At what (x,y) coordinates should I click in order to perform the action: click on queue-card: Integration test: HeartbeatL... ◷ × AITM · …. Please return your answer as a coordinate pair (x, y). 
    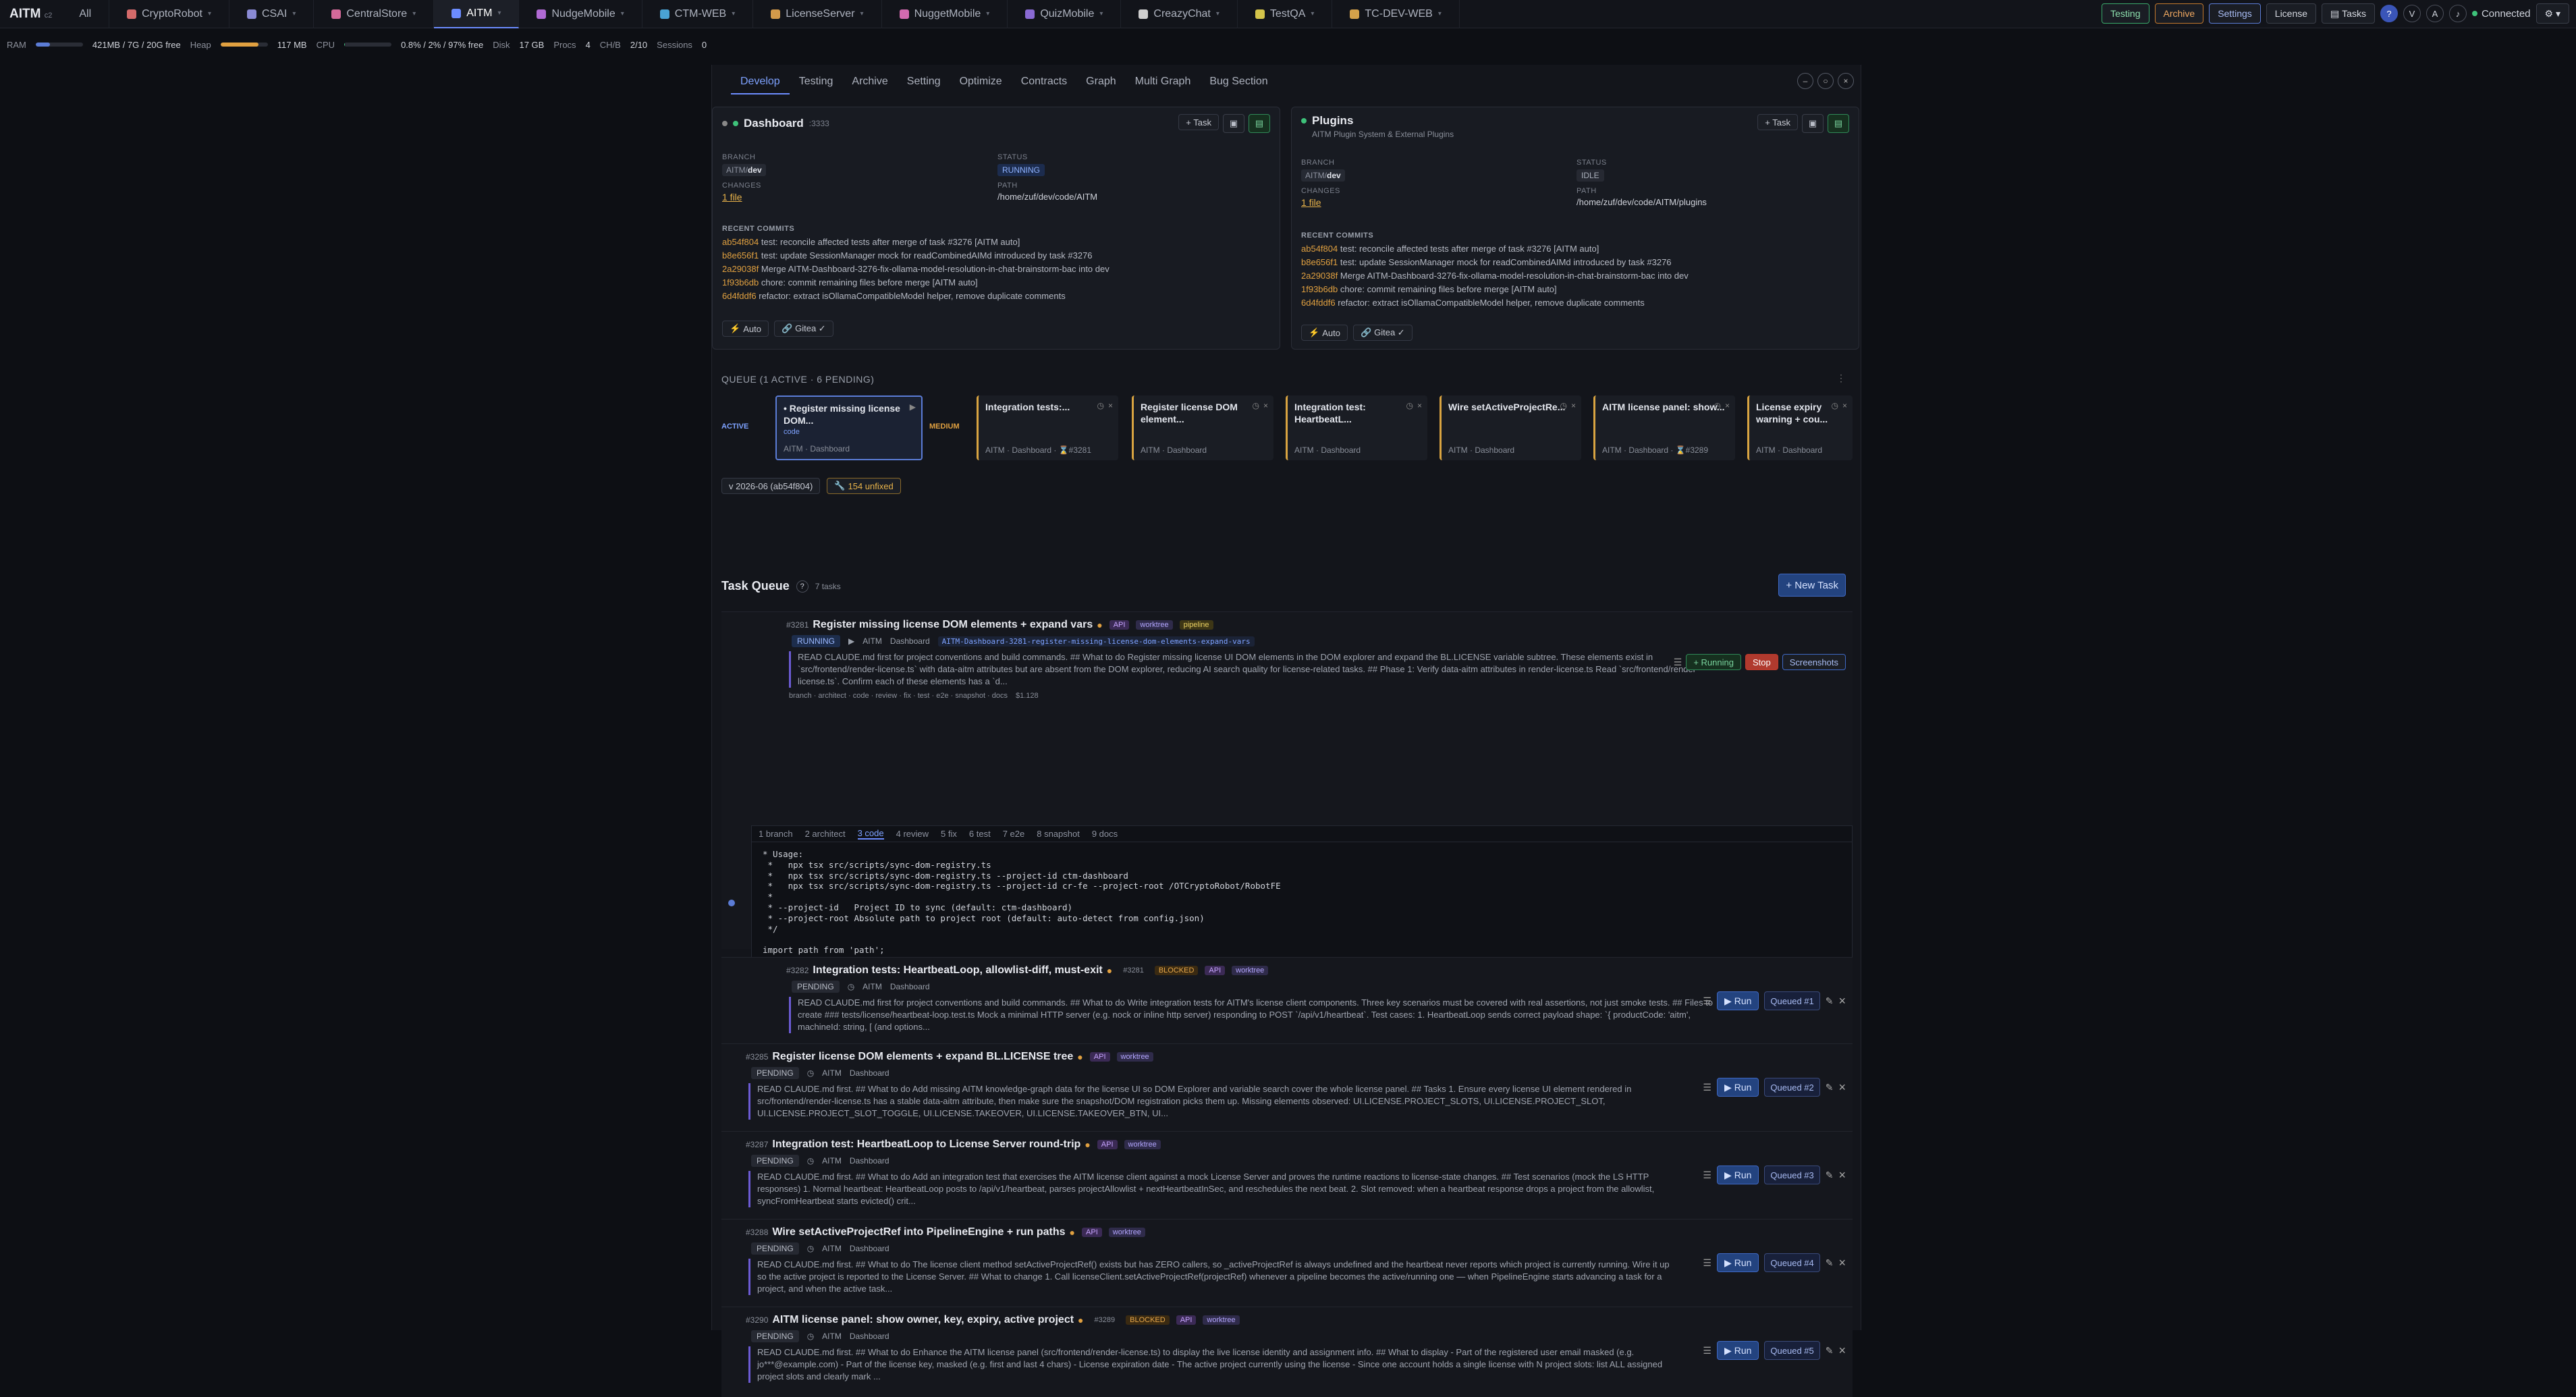
    Looking at the image, I should click on (1356, 427).